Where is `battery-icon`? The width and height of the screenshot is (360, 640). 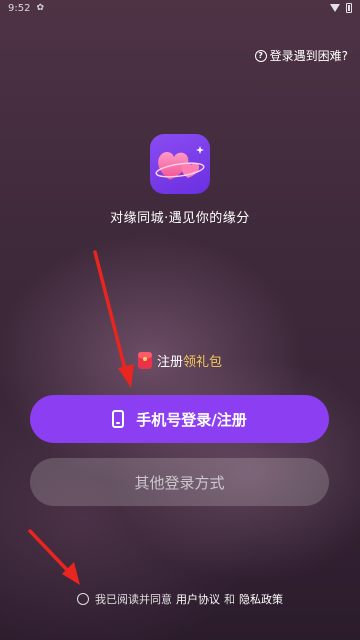 battery-icon is located at coordinates (349, 8).